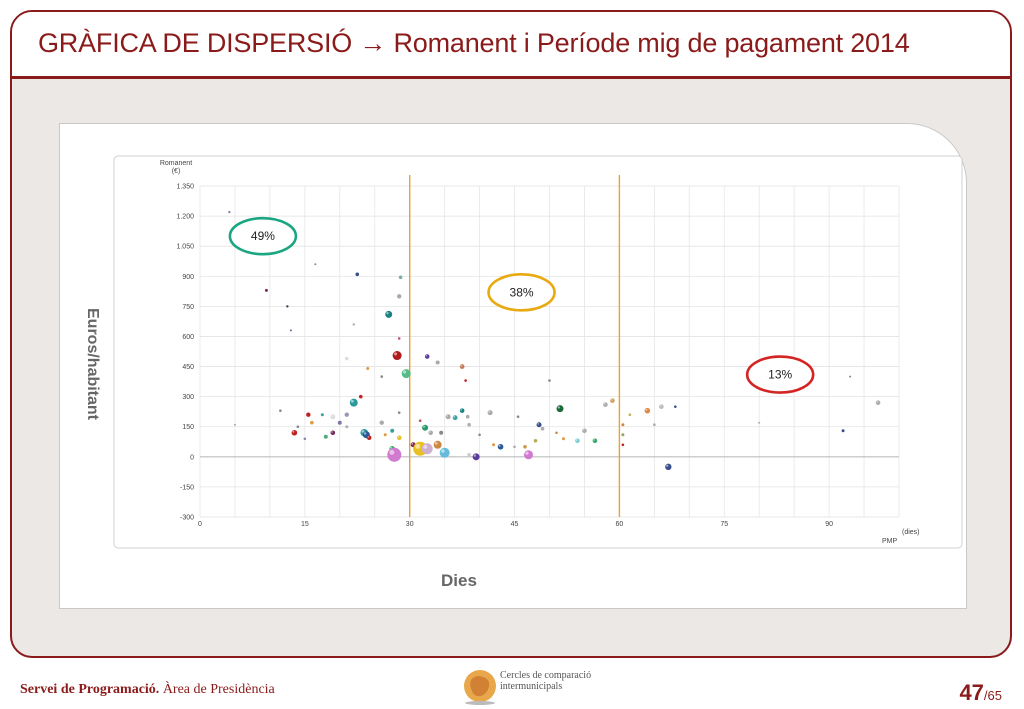 This screenshot has width=1024, height=709. Describe the element at coordinates (192, 457) in the screenshot. I see `y-tick-label: 0` at that location.